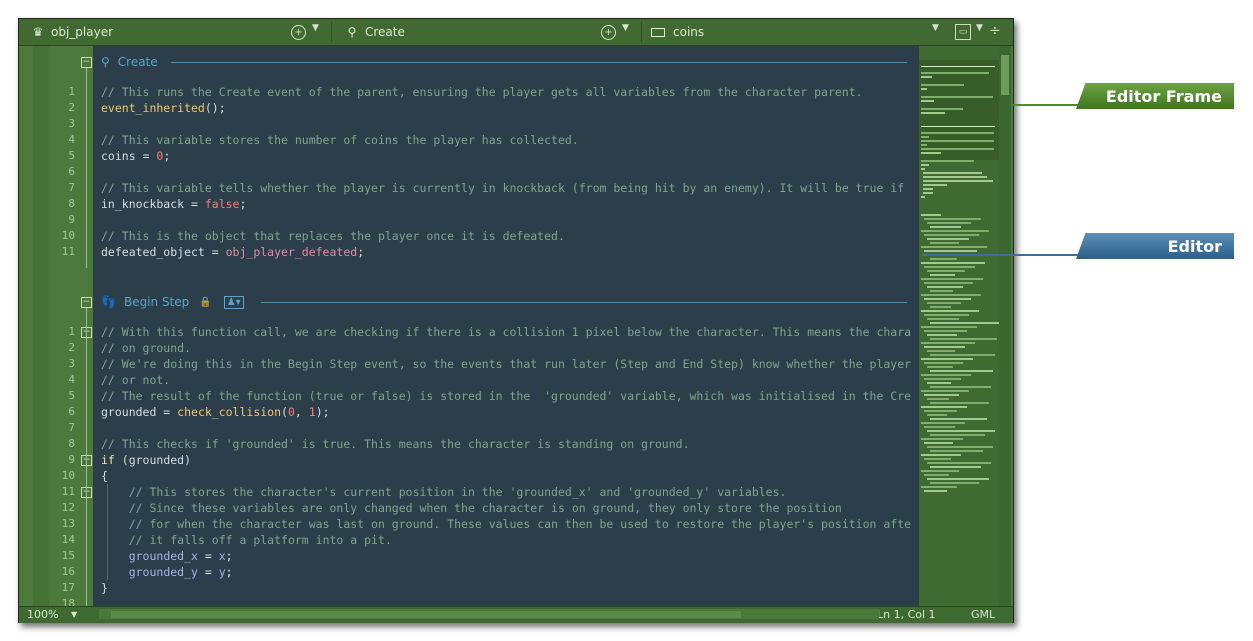 Image resolution: width=1253 pixels, height=641 pixels. Describe the element at coordinates (153, 204) in the screenshot. I see `code-token: in_knockback =` at that location.